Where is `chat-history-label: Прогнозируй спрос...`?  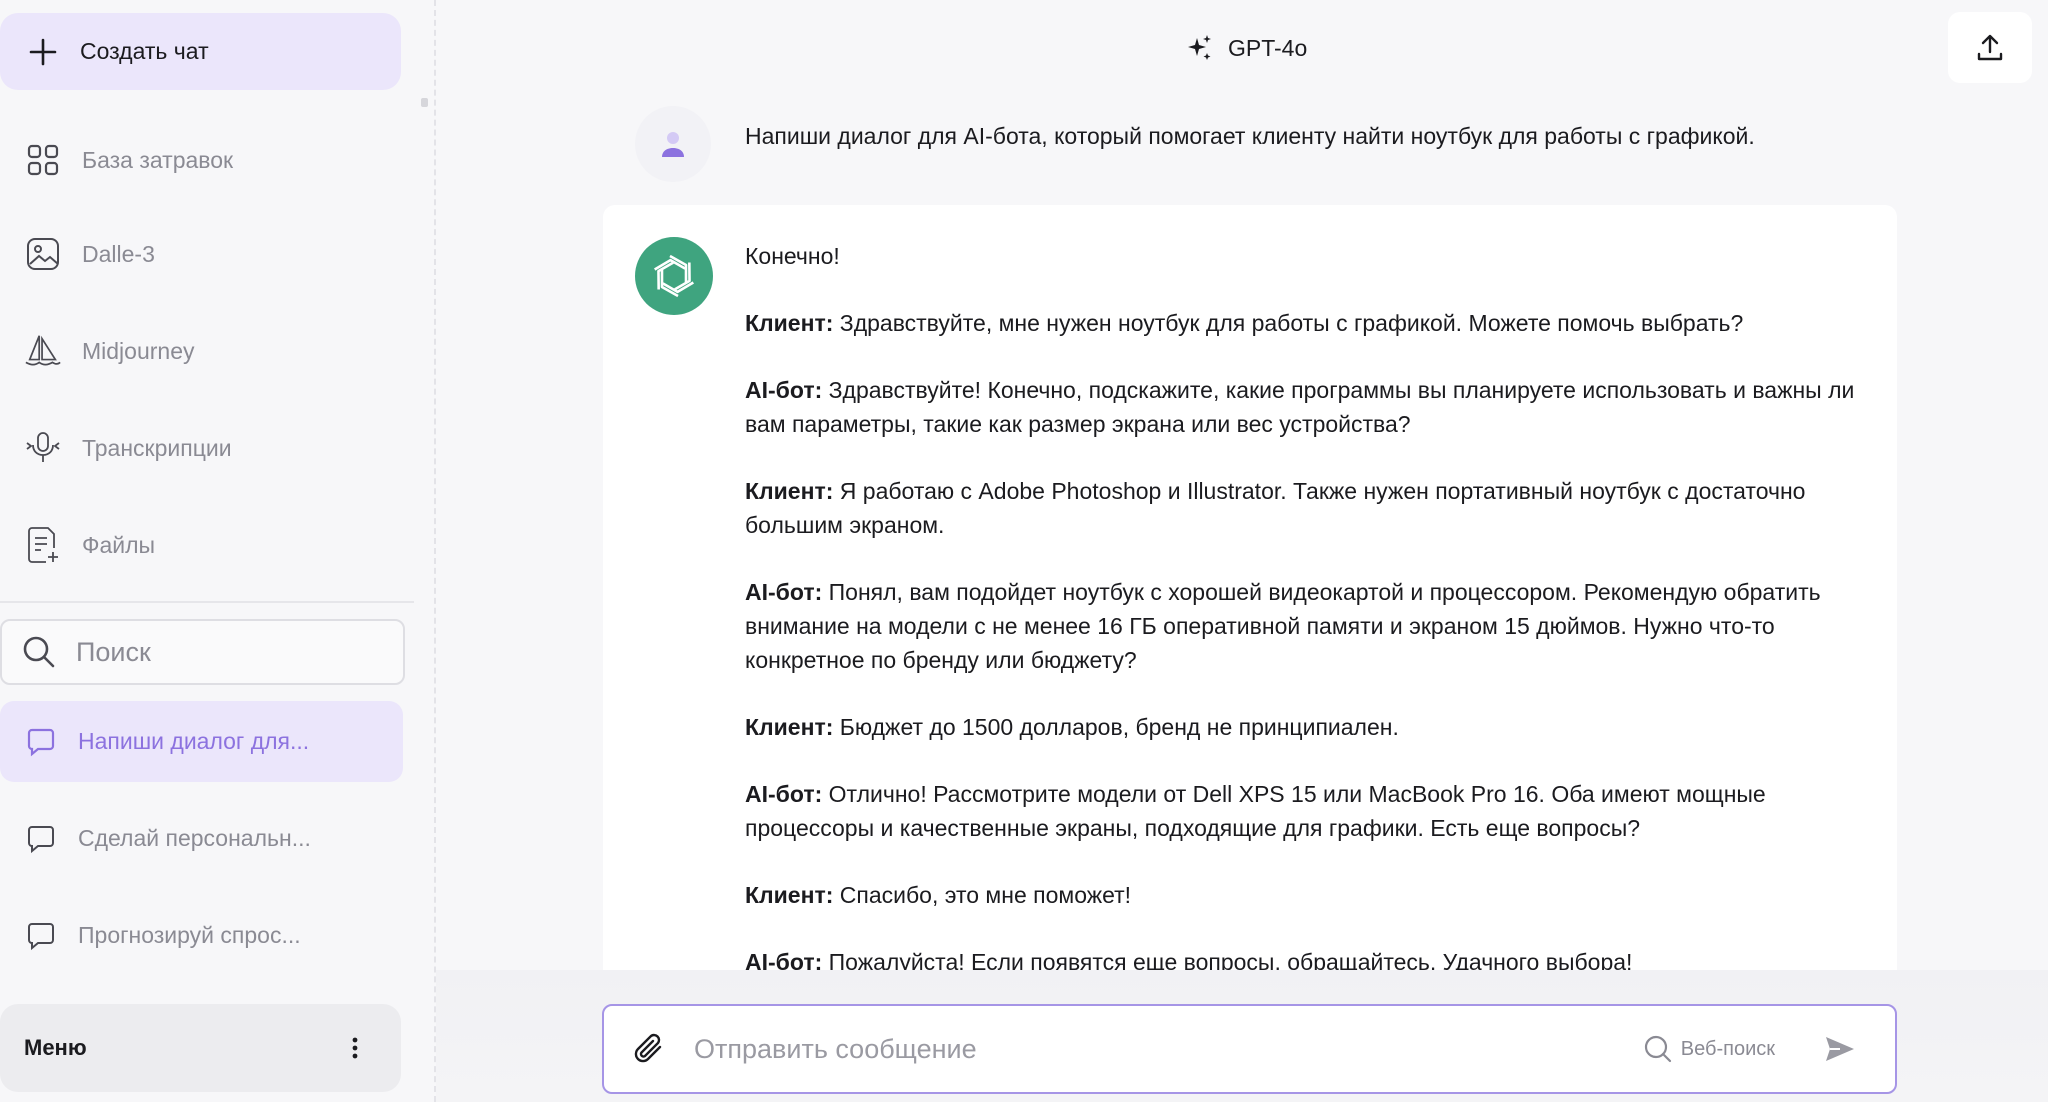
chat-history-label: Прогнозируй спрос... is located at coordinates (189, 935).